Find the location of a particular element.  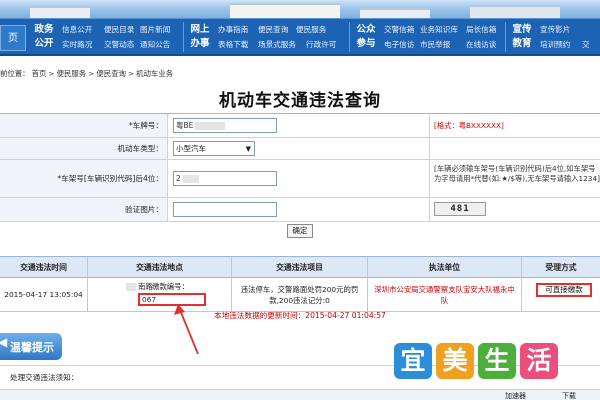

confirm-button: 确定 is located at coordinates (300, 231).